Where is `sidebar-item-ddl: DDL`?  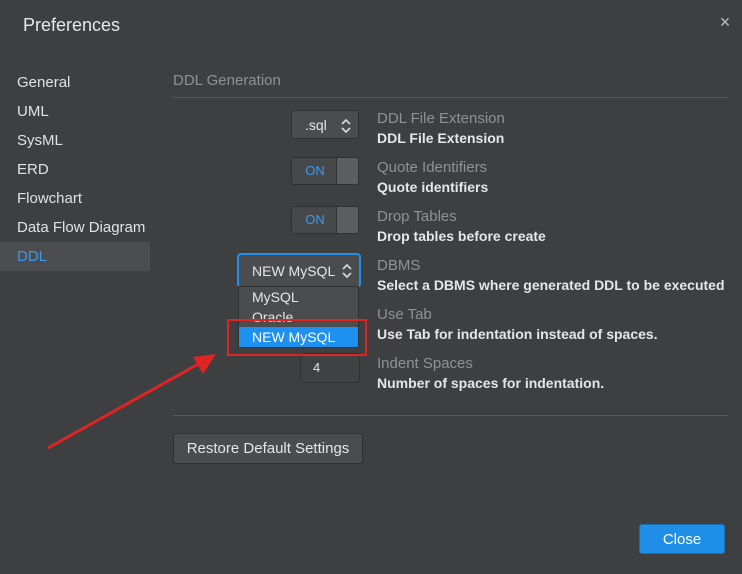 sidebar-item-ddl: DDL is located at coordinates (75, 256).